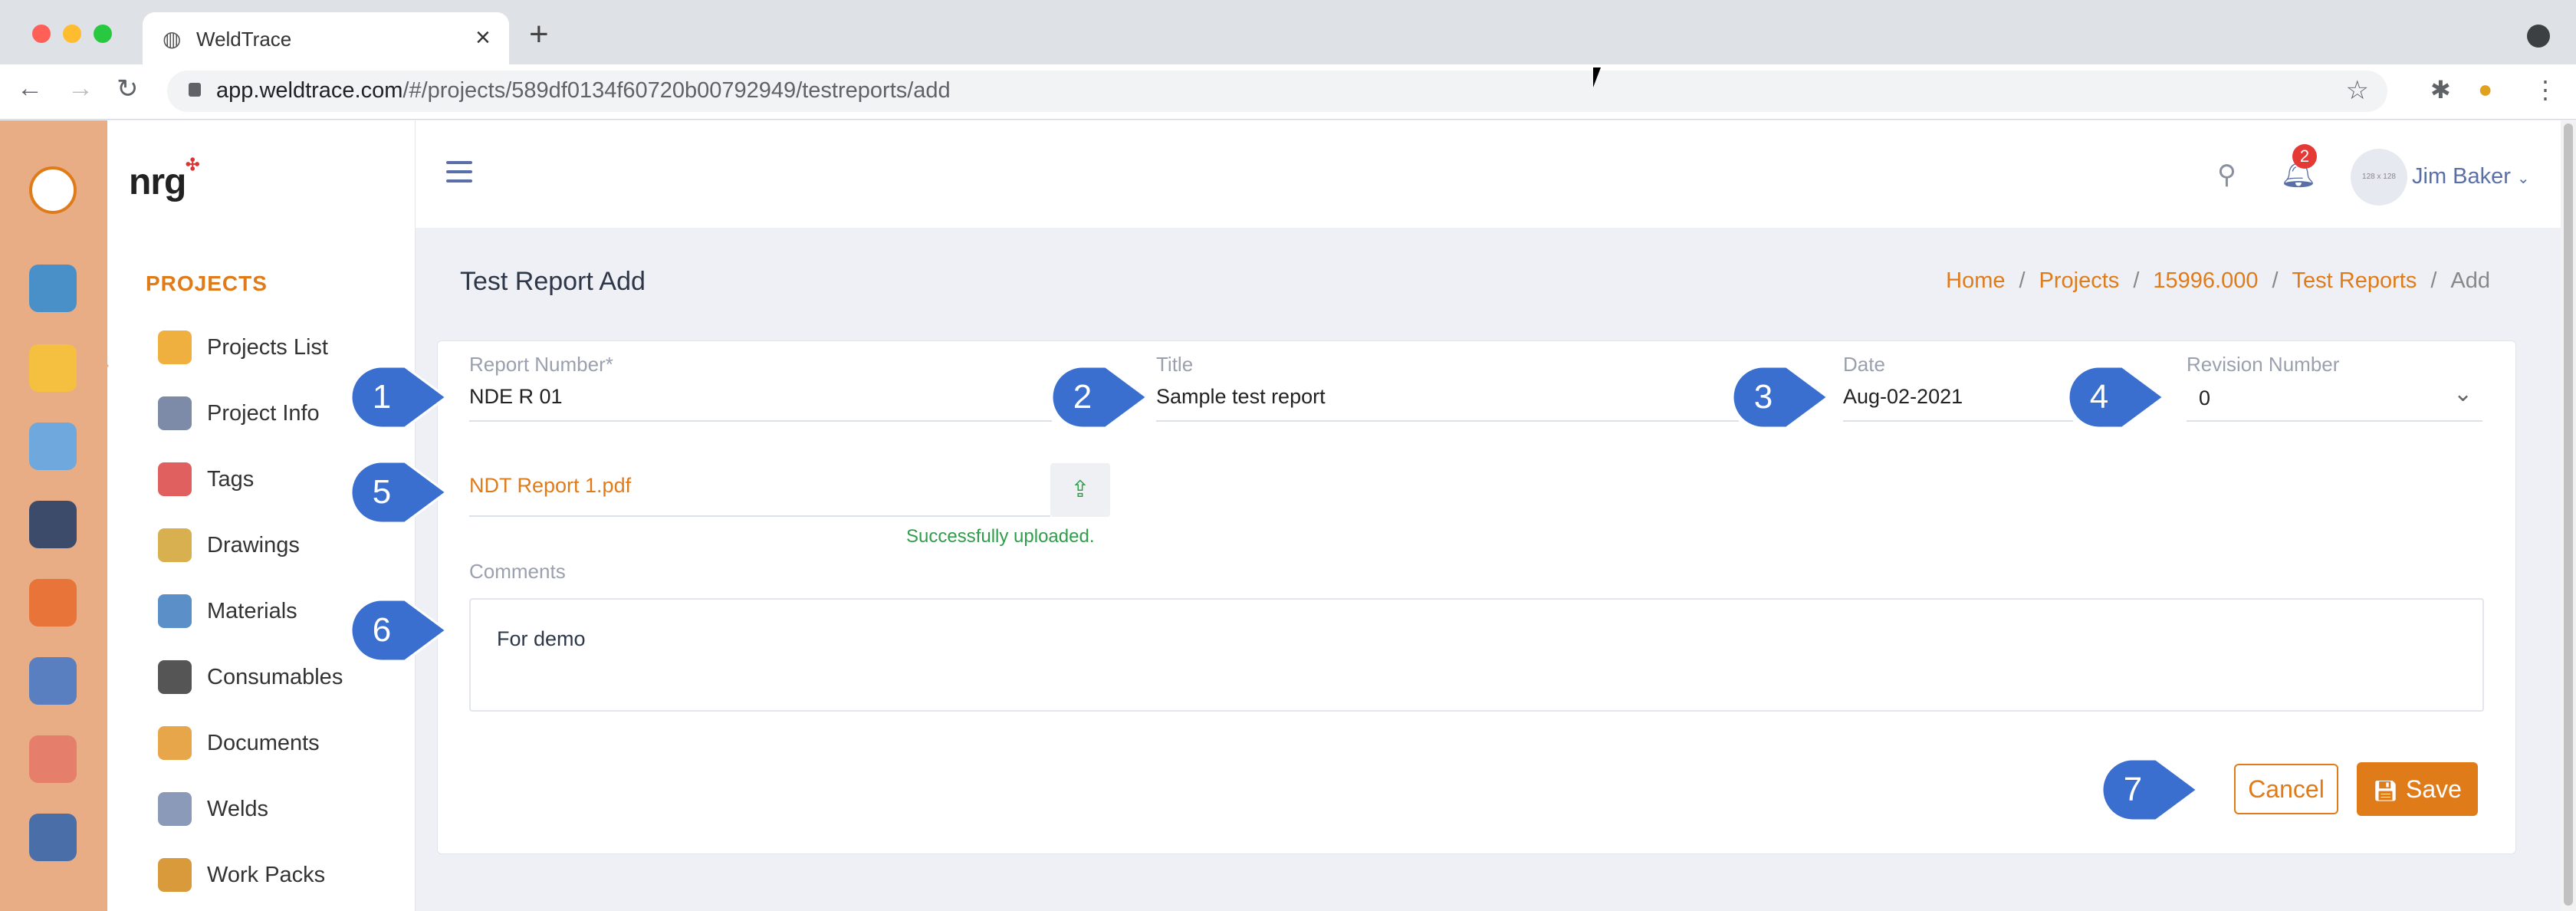 Image resolution: width=2576 pixels, height=911 pixels. Describe the element at coordinates (238, 808) in the screenshot. I see `sidebar-item-label: Welds` at that location.